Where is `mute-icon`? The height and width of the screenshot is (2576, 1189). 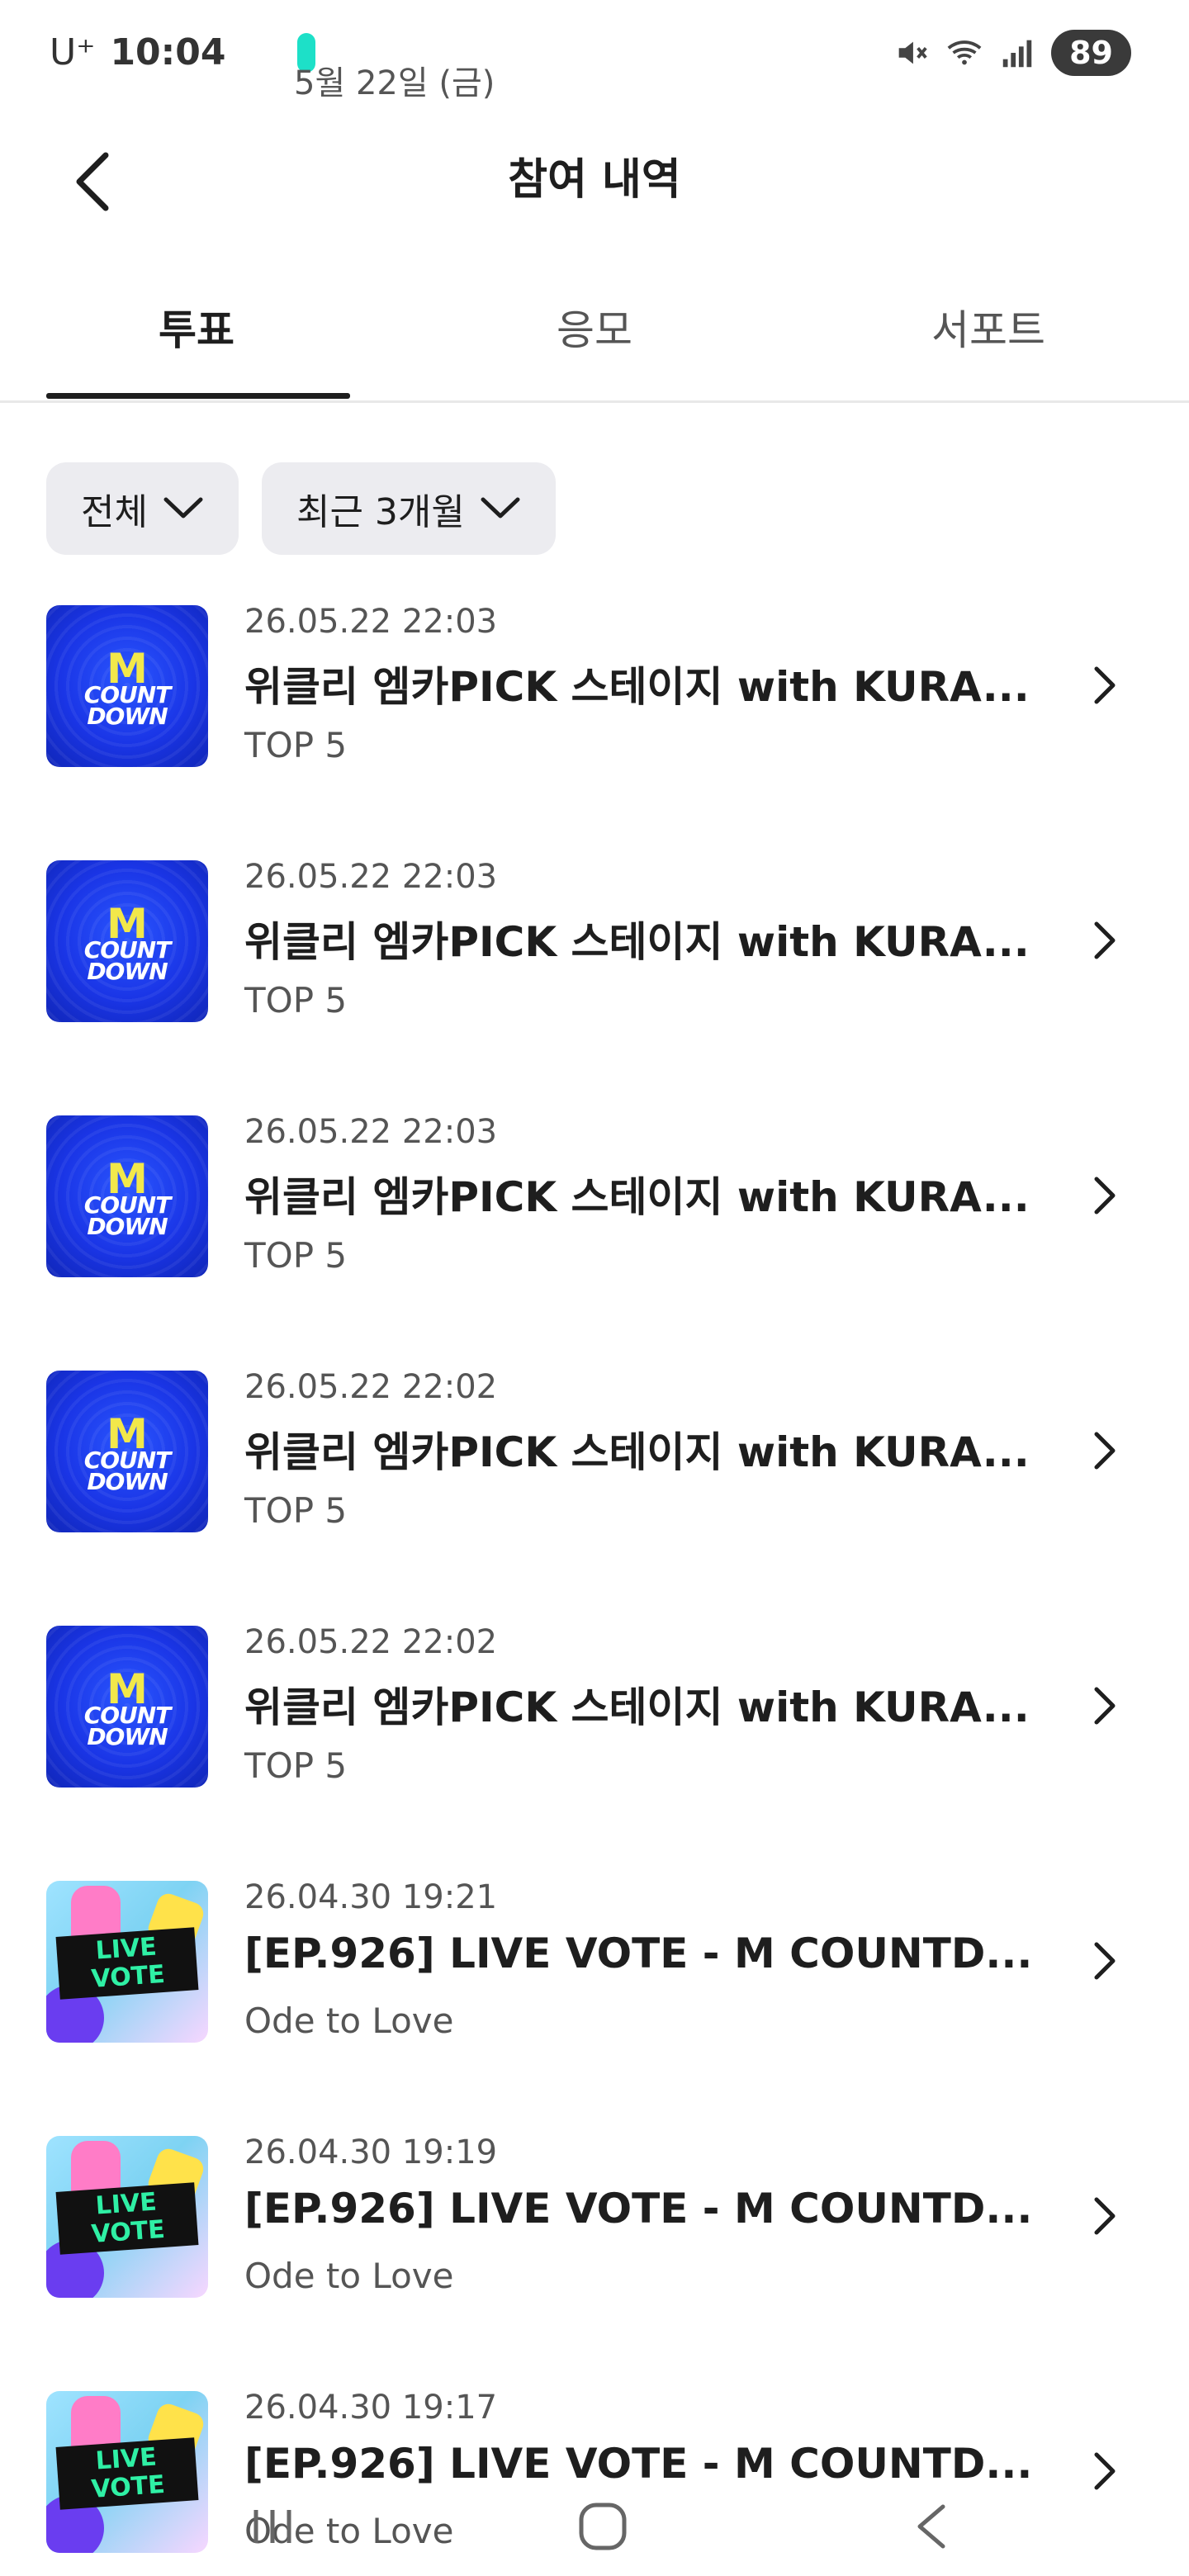
mute-icon is located at coordinates (912, 52).